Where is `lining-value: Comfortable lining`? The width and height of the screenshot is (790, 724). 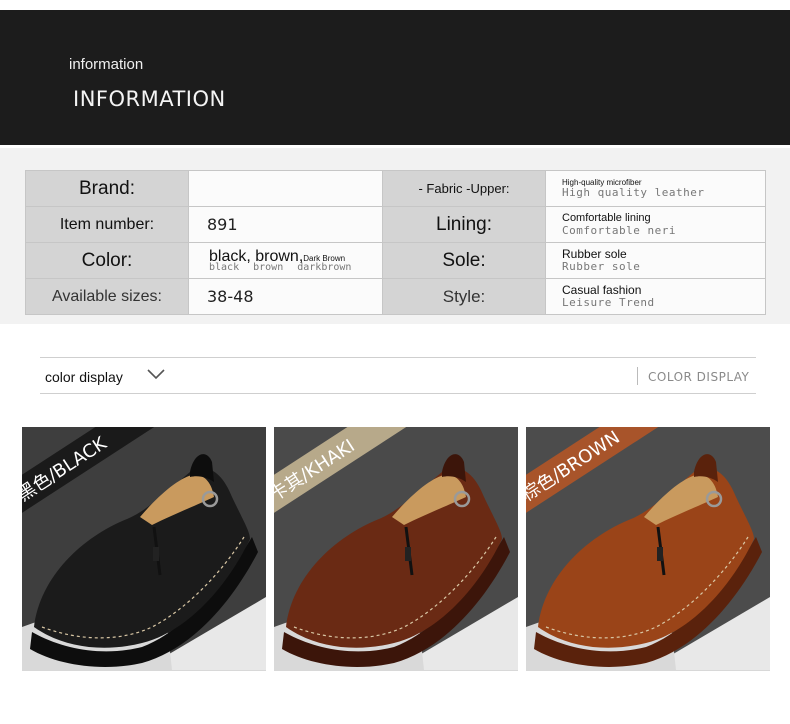 lining-value: Comfortable lining is located at coordinates (606, 217).